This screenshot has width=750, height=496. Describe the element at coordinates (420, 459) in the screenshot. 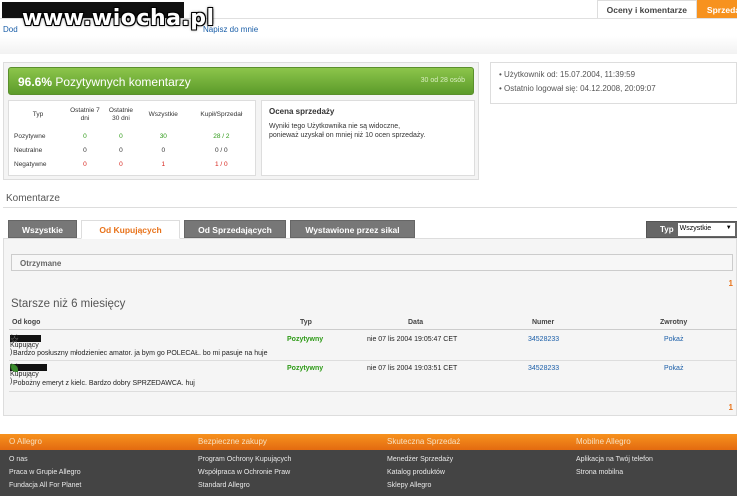

I see `footer-link: Menedżer Sprzedaży` at that location.